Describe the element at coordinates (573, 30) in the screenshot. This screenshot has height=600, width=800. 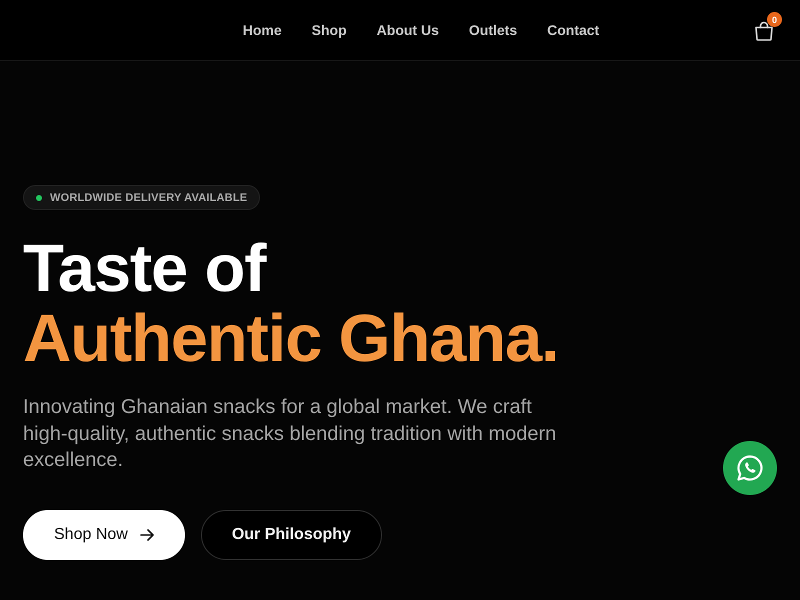
I see `nav-link: Contact` at that location.